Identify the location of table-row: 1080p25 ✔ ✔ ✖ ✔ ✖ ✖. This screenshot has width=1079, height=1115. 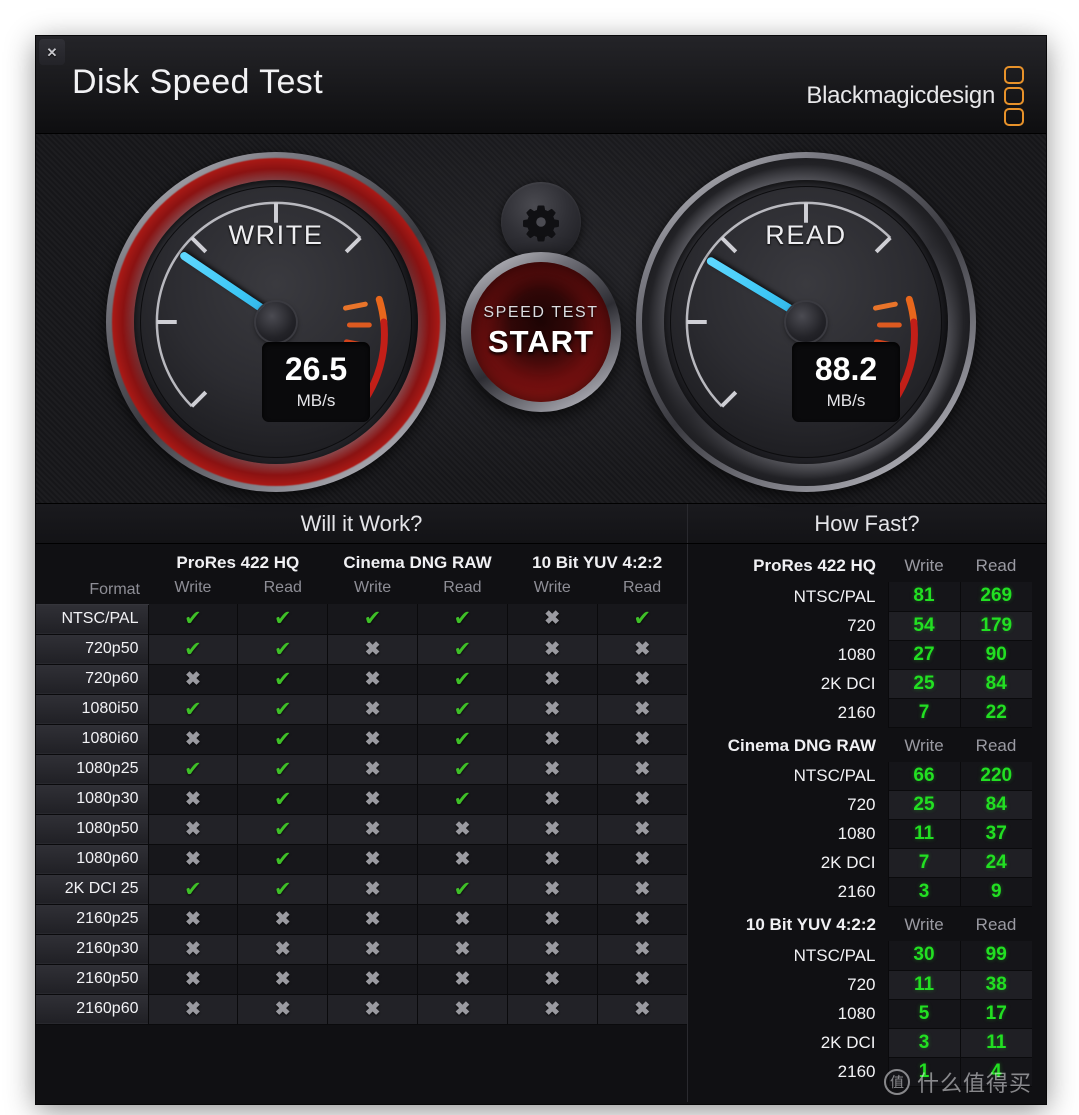
(361, 769).